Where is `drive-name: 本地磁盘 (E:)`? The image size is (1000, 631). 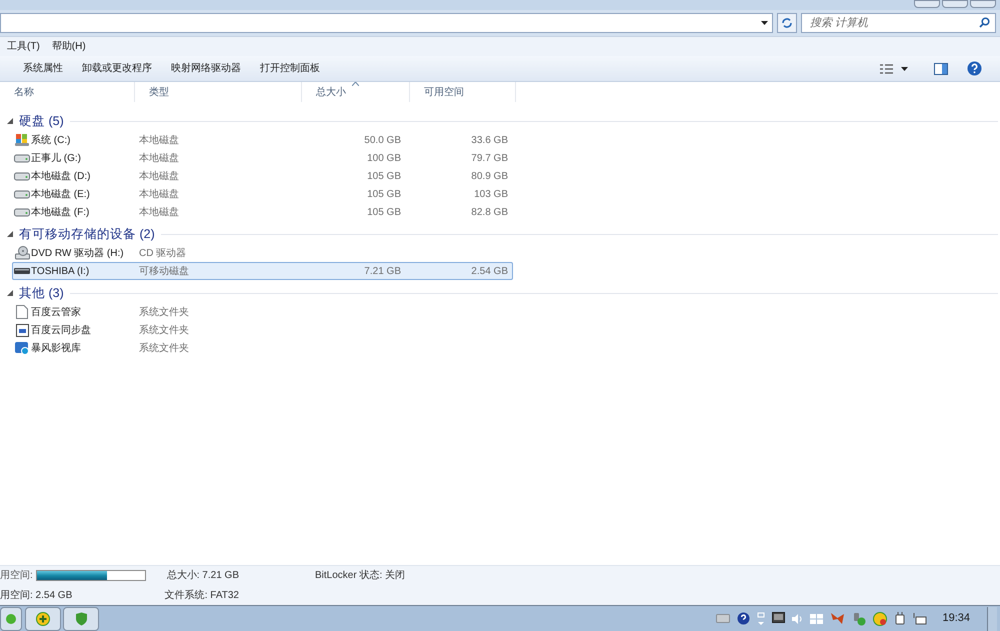 drive-name: 本地磁盘 (E:) is located at coordinates (60, 194).